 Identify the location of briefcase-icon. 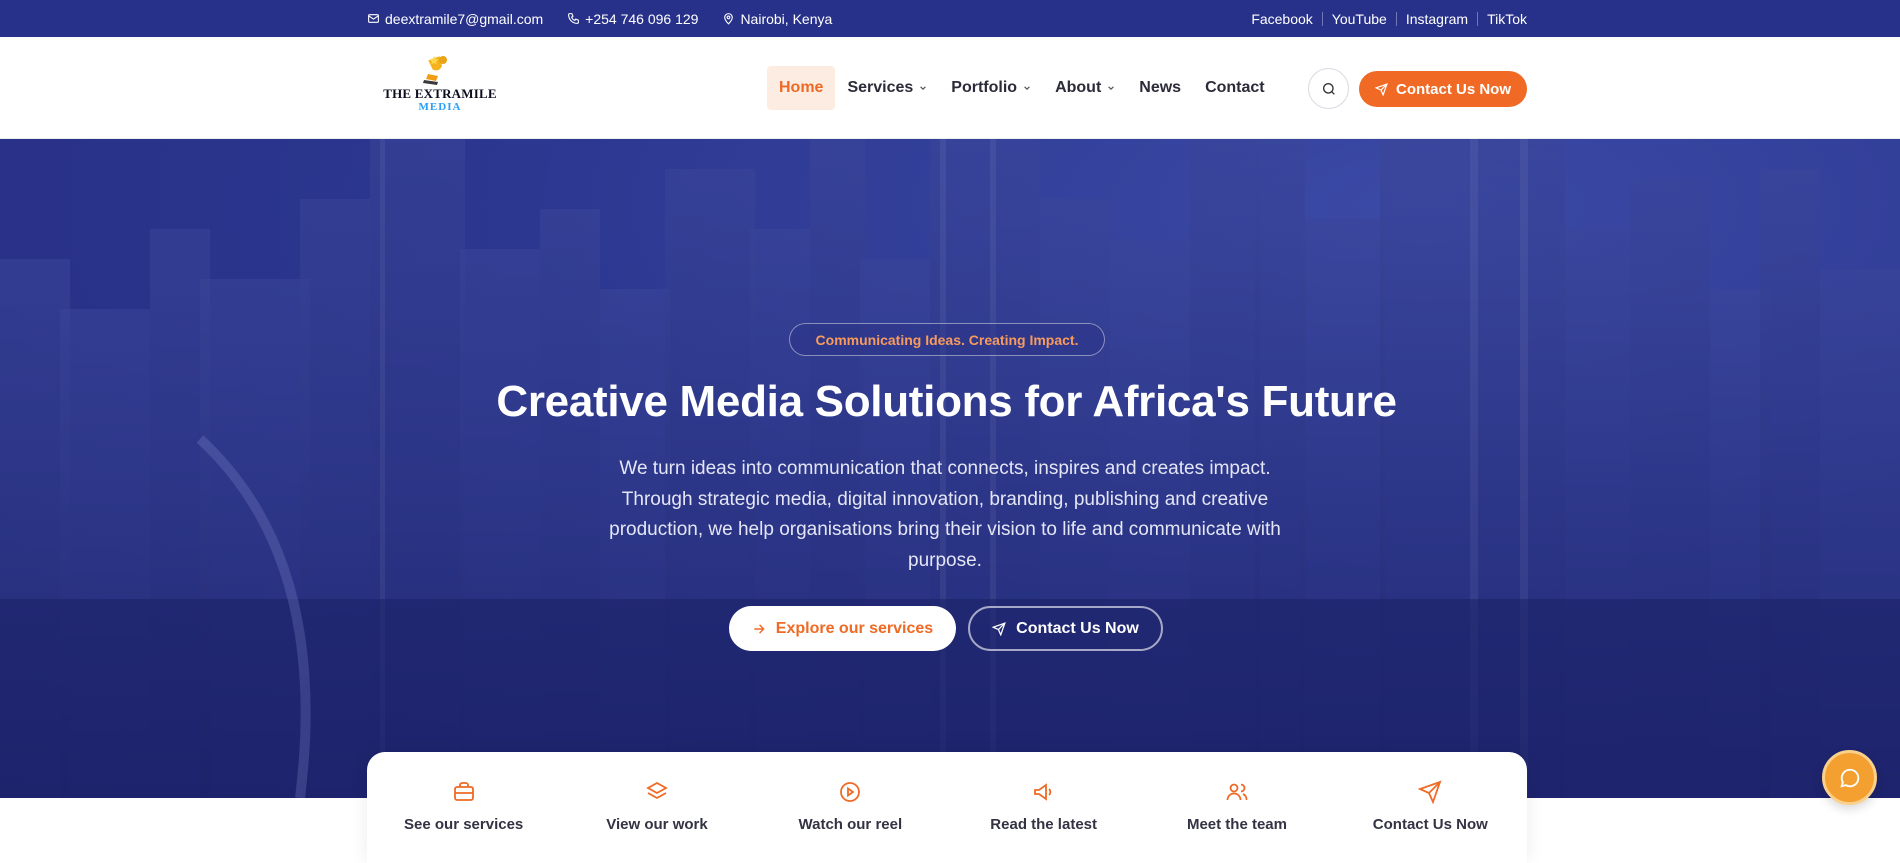
(463, 791).